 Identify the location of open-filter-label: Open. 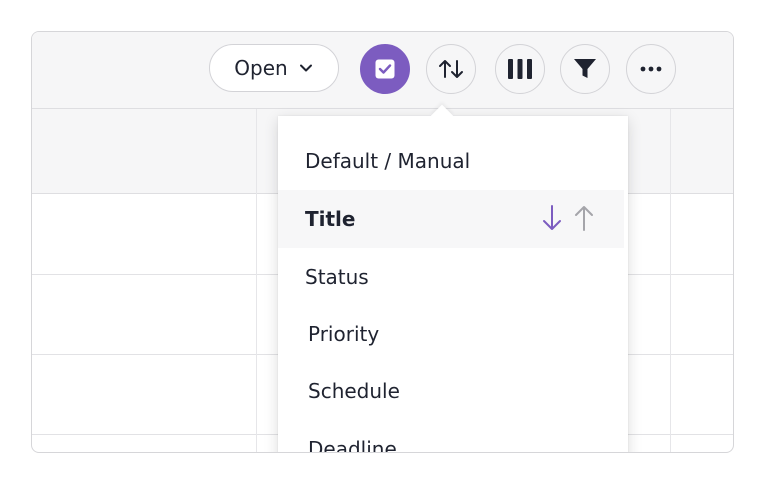
(261, 68).